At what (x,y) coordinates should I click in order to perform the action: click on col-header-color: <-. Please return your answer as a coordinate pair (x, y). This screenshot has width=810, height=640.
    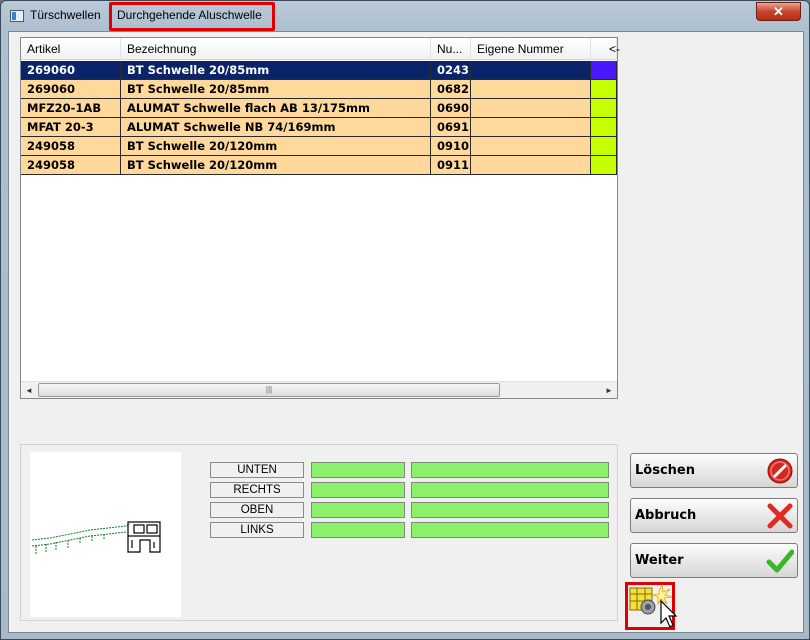
    Looking at the image, I should click on (605, 49).